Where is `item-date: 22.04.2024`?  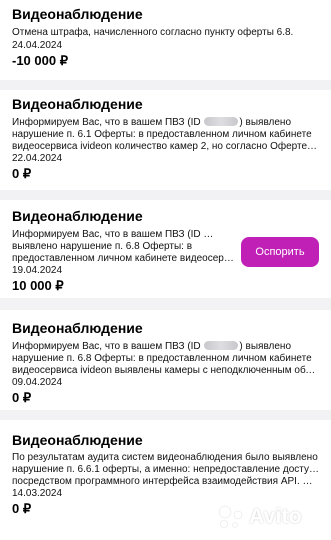
item-date: 22.04.2024 is located at coordinates (37, 158).